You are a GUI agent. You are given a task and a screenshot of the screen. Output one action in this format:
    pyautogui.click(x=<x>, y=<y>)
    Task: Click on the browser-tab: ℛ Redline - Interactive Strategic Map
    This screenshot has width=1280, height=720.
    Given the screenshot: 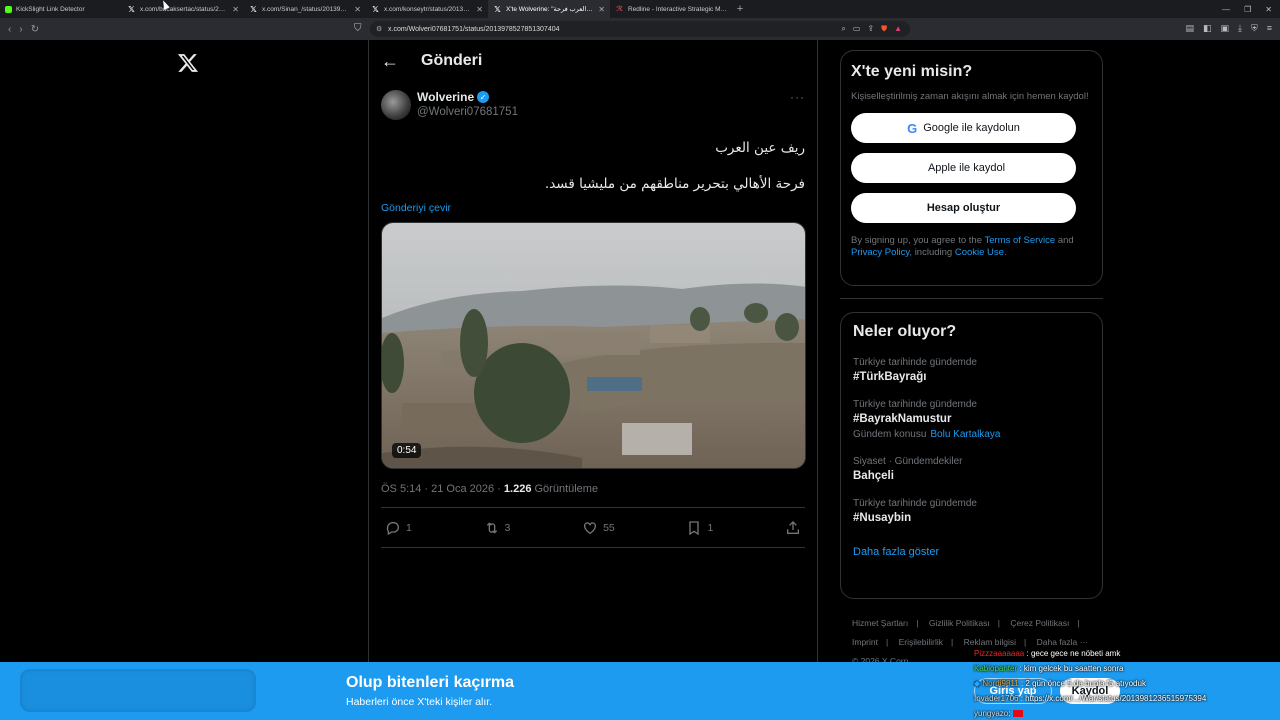 What is the action you would take?
    pyautogui.click(x=671, y=9)
    